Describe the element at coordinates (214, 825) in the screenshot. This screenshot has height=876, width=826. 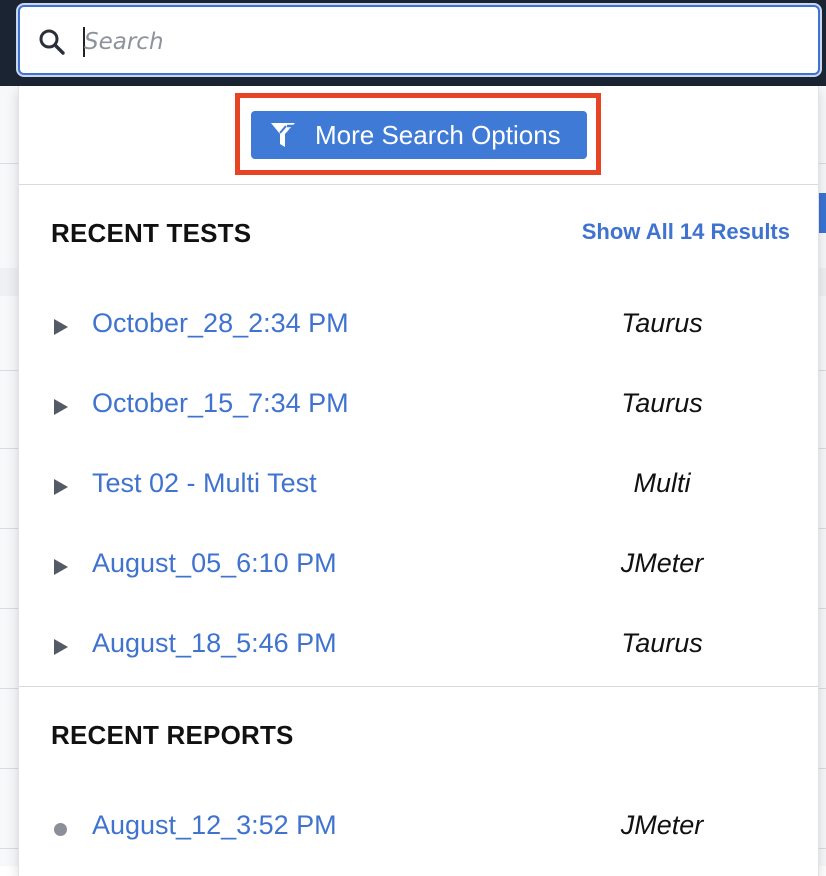
I see `recent-report-link: August_12_3:52 PM` at that location.